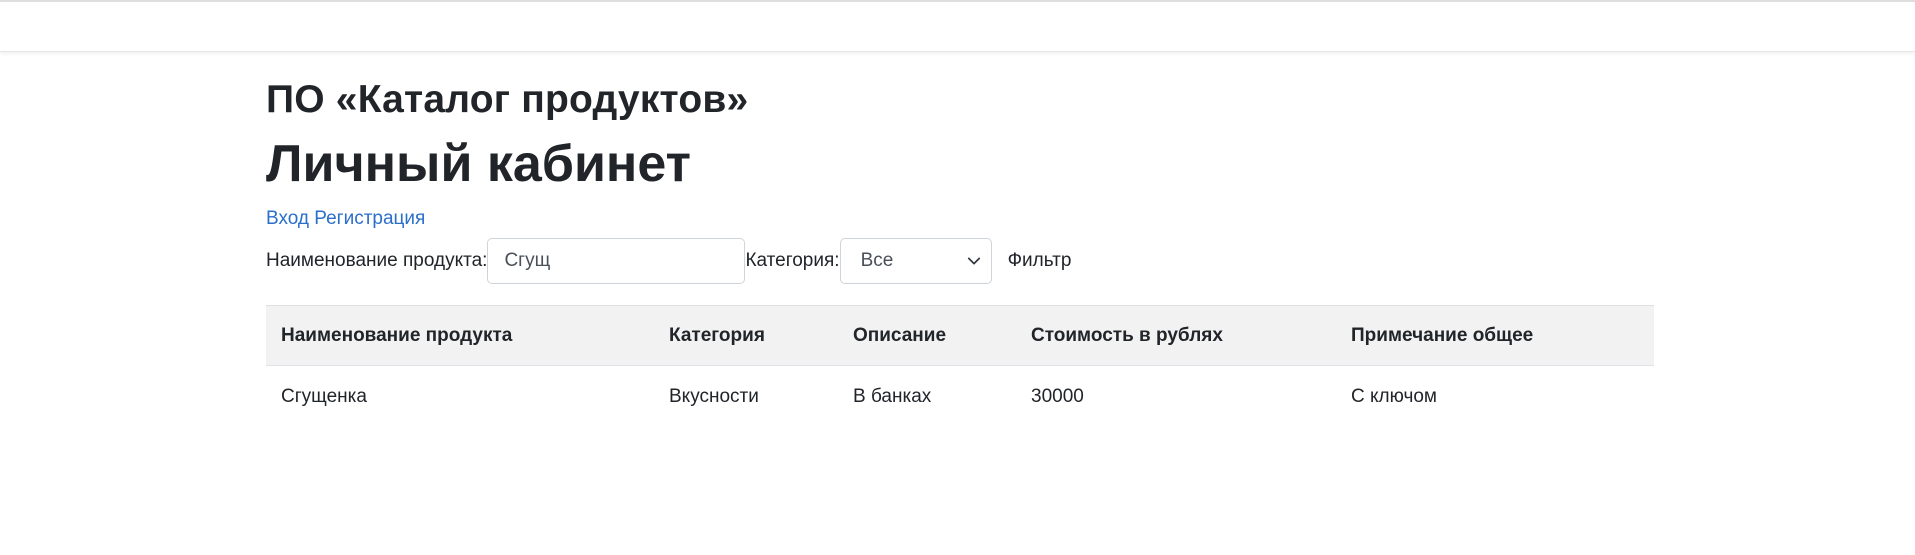  Describe the element at coordinates (324, 396) in the screenshot. I see `cell-product-name: Сгущенка` at that location.